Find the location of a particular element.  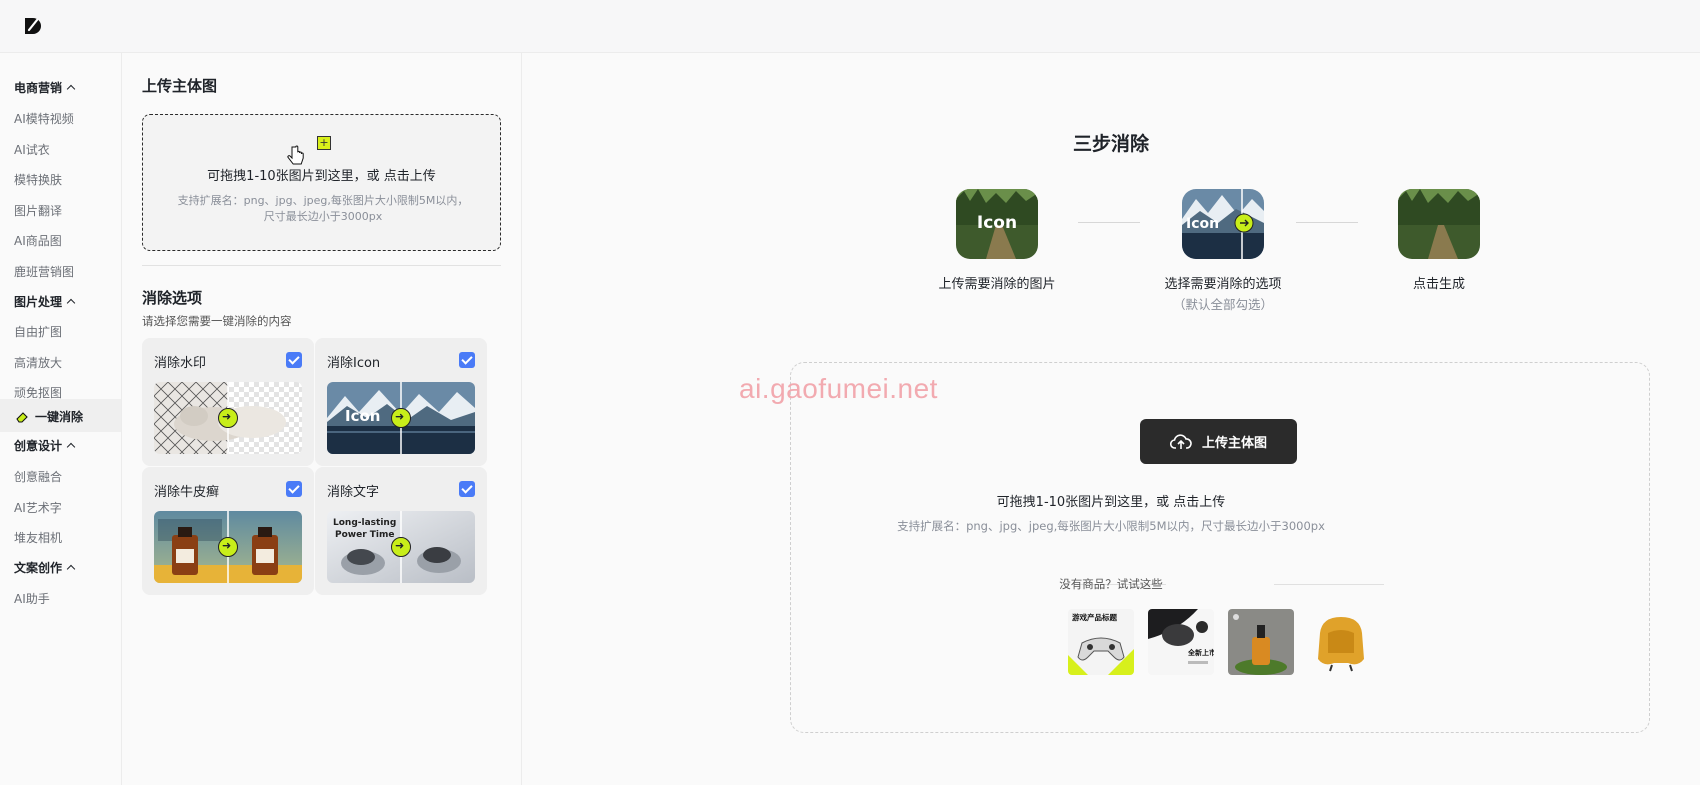

eraser-icon is located at coordinates (22, 417).